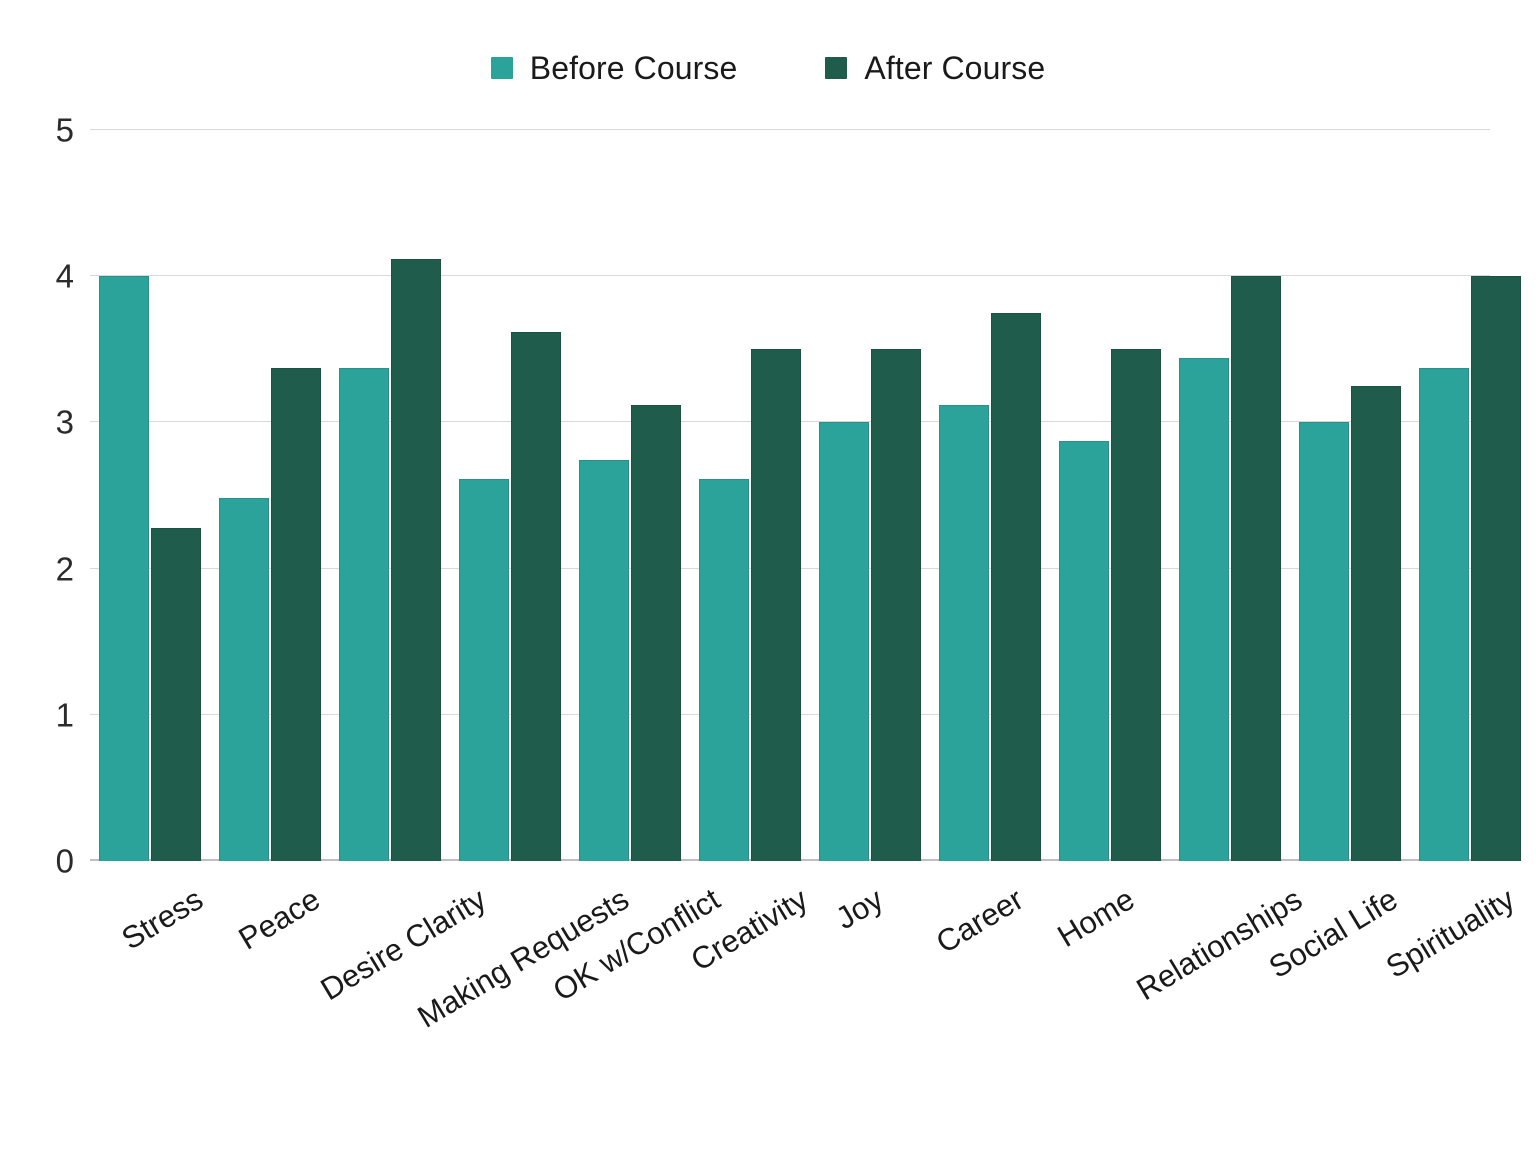 The image size is (1536, 1153). I want to click on x-label-cell: Stress, so click(150, 986).